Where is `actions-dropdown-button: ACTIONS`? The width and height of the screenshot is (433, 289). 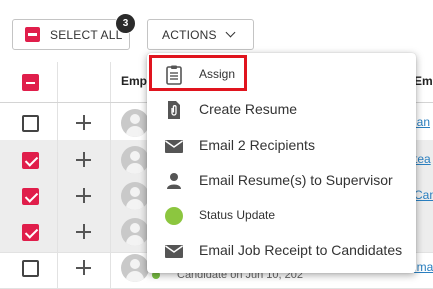
actions-dropdown-button: ACTIONS is located at coordinates (200, 34).